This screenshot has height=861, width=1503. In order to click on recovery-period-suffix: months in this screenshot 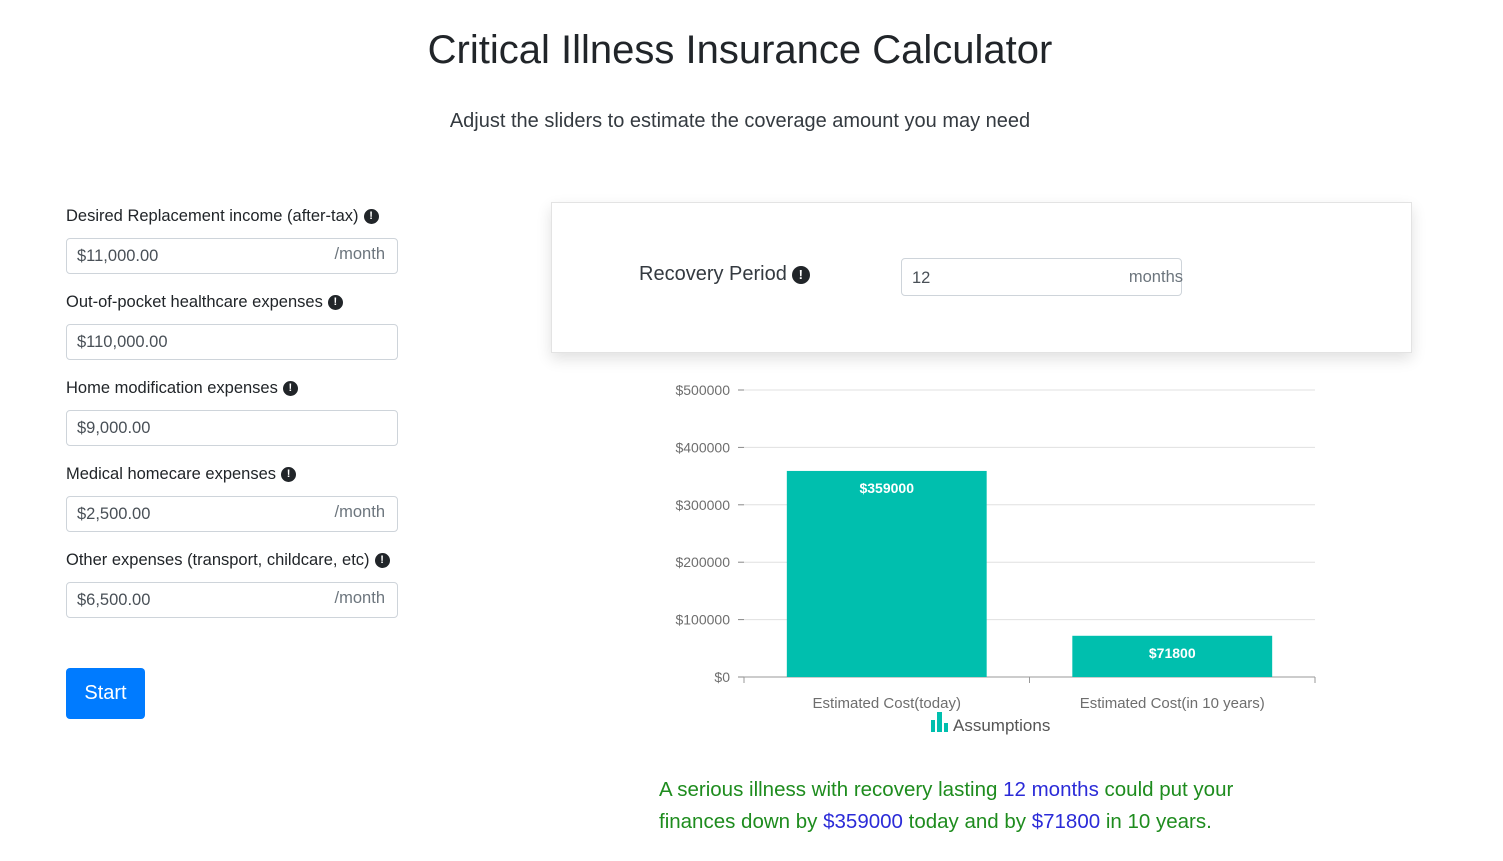, I will do `click(1155, 277)`.